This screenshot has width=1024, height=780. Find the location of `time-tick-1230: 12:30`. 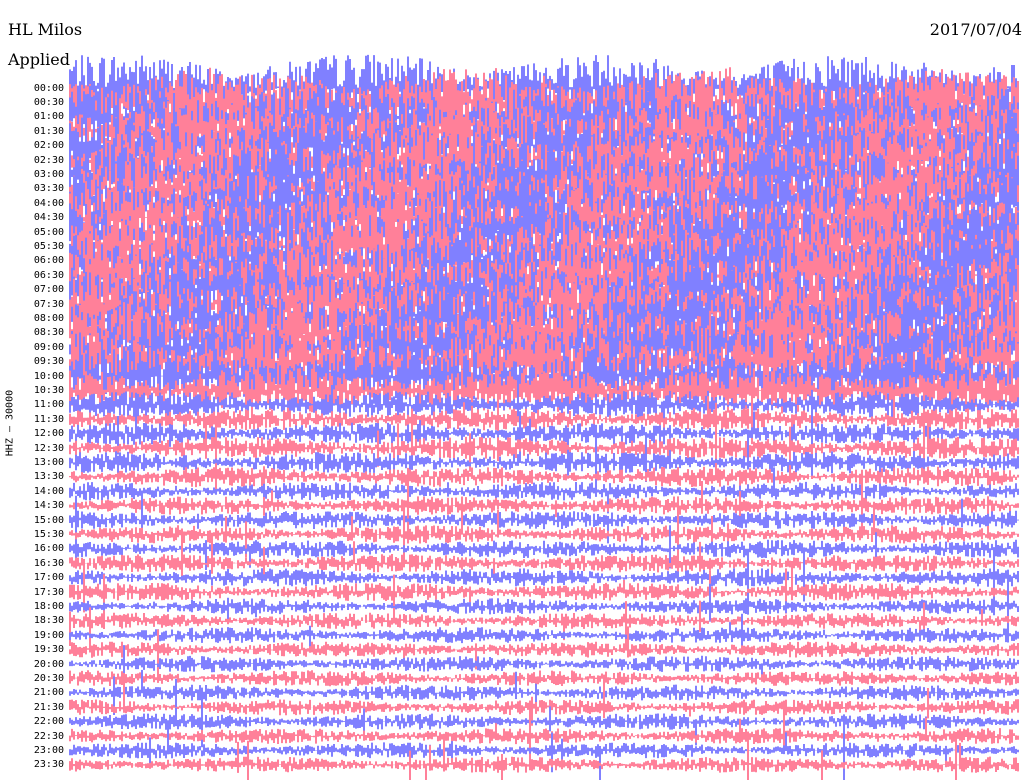

time-tick-1230: 12:30 is located at coordinates (44, 448).